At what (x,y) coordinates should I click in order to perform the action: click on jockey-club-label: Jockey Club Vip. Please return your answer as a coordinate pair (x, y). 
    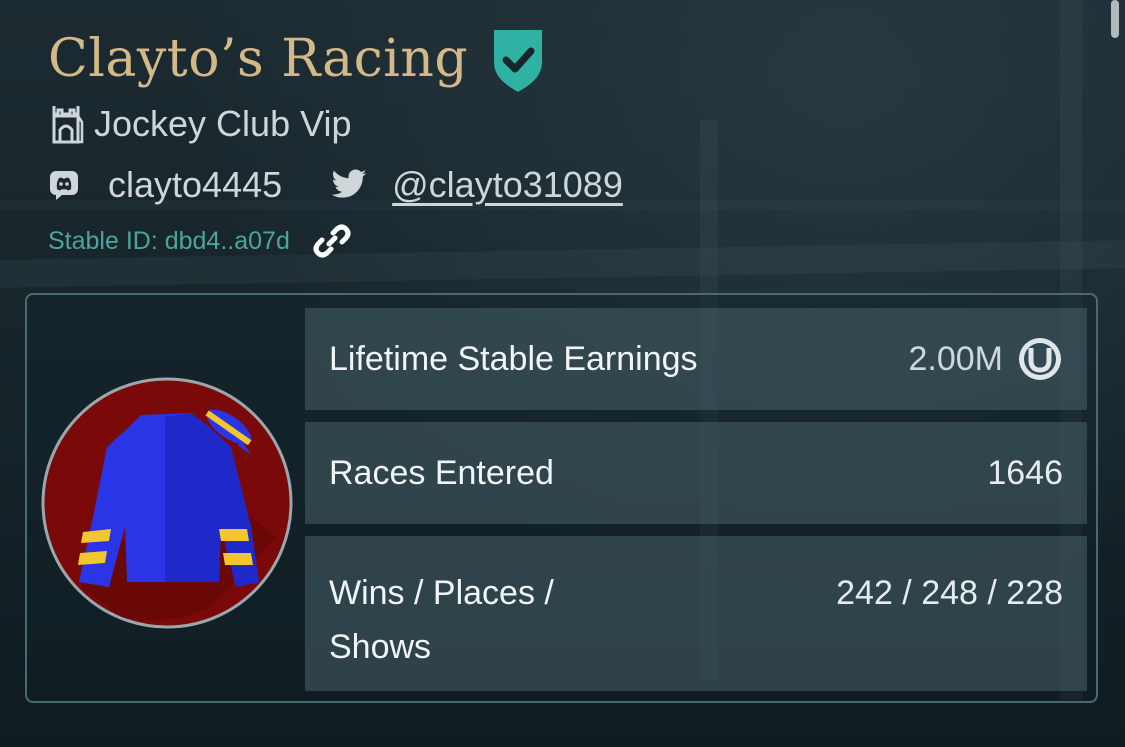
    Looking at the image, I should click on (223, 123).